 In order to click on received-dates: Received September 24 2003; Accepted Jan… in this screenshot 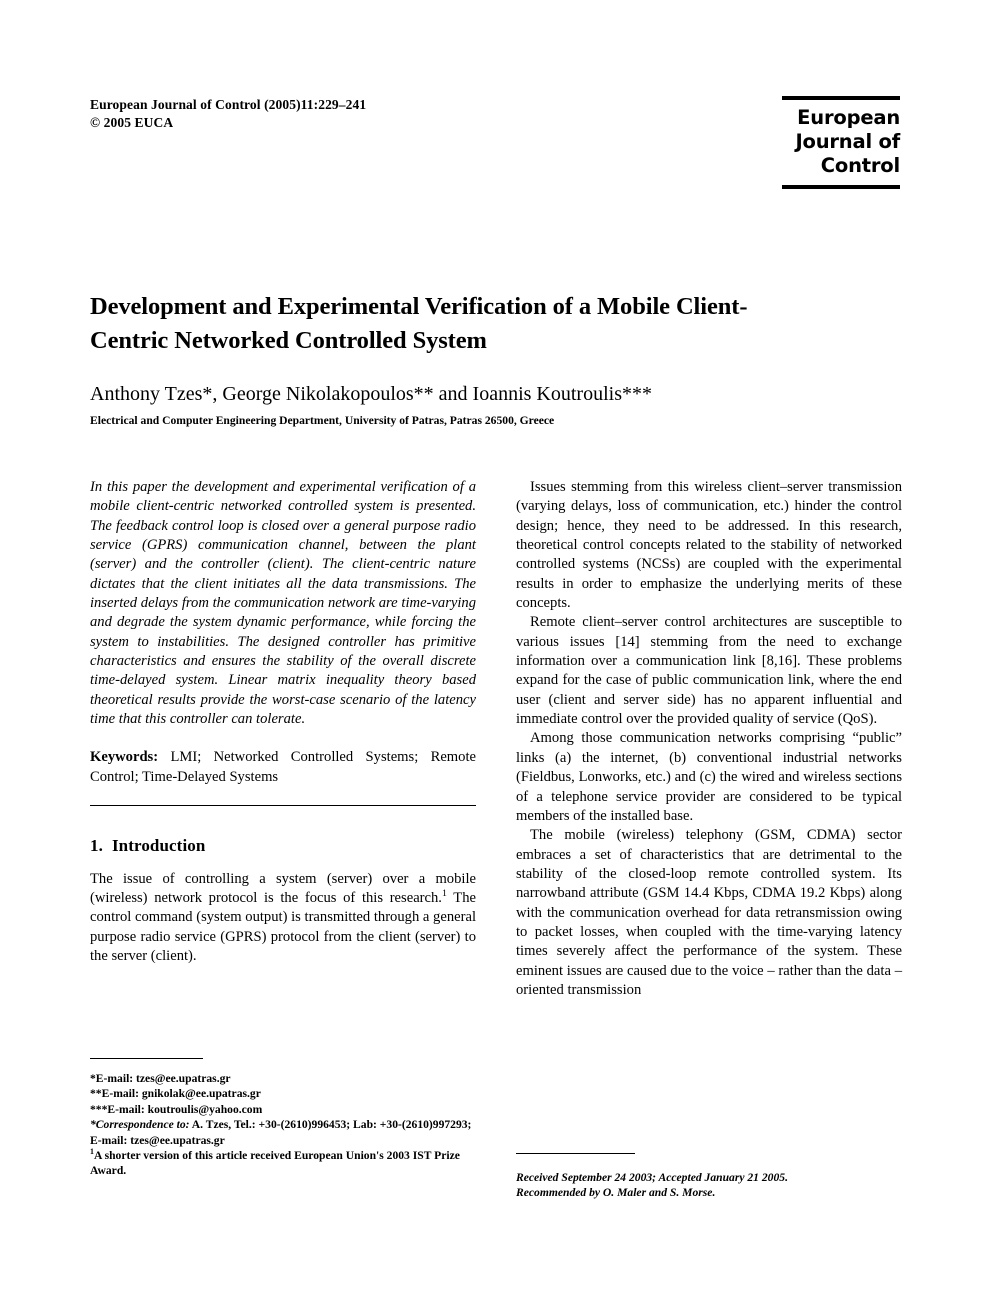, I will do `click(652, 1177)`.